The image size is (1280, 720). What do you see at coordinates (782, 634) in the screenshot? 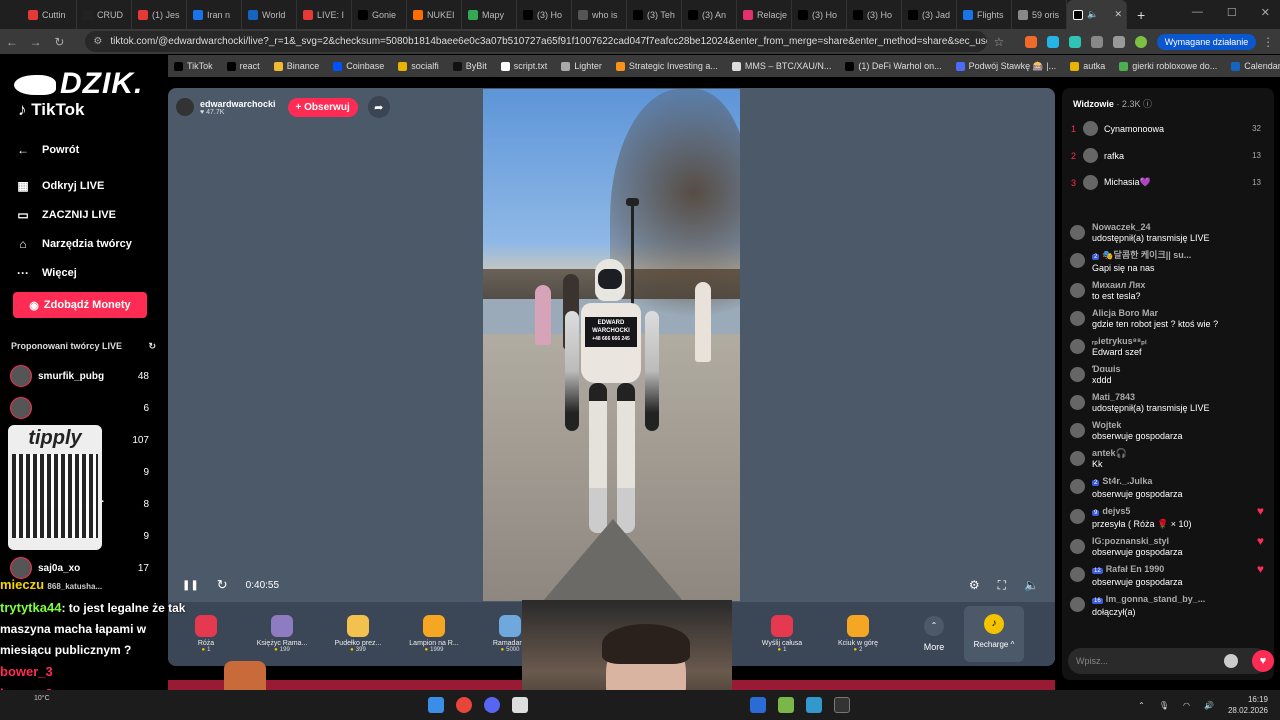
I see `gift-item: Wyślij całusa1` at bounding box center [782, 634].